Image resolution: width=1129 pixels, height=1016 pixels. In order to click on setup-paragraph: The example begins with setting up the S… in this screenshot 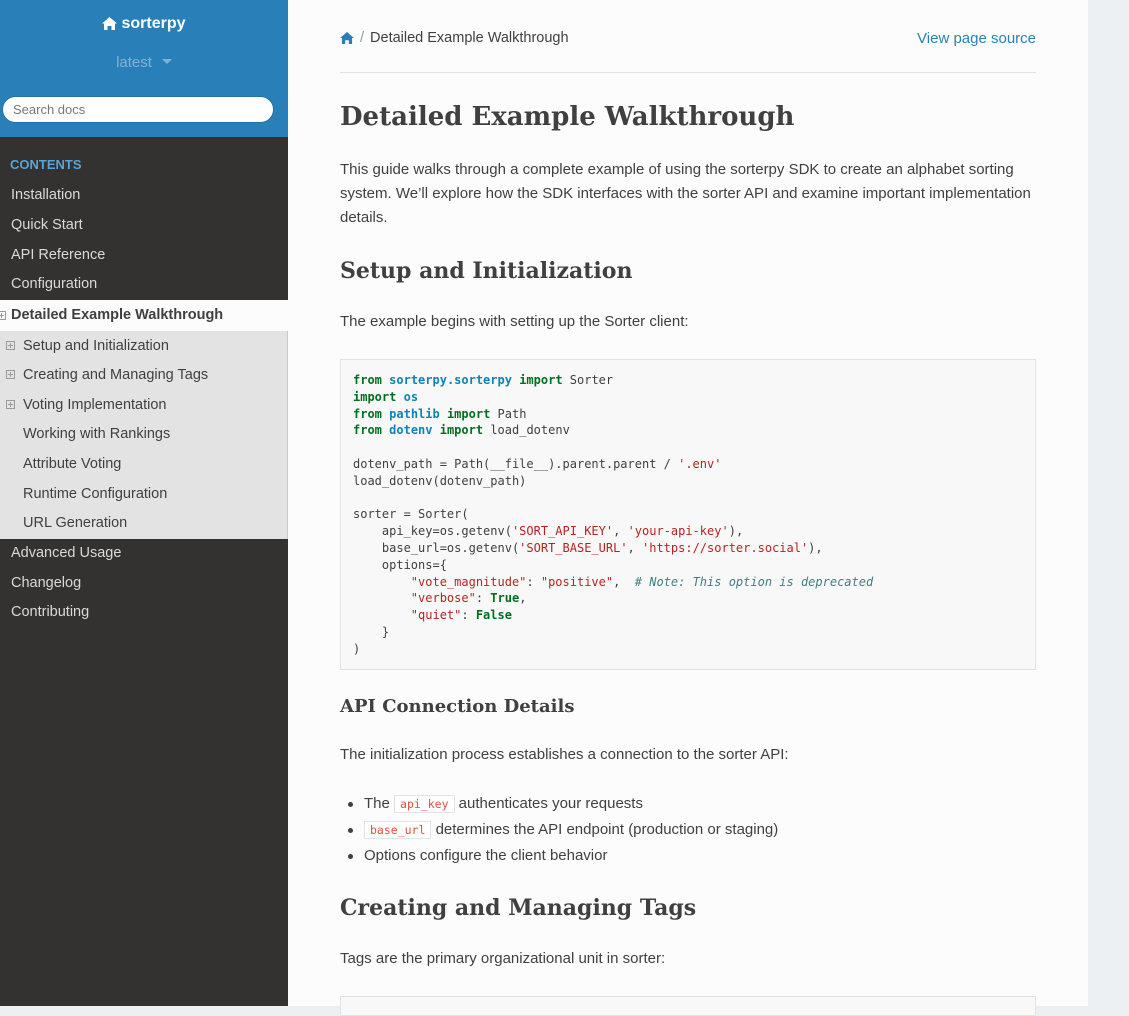, I will do `click(514, 321)`.